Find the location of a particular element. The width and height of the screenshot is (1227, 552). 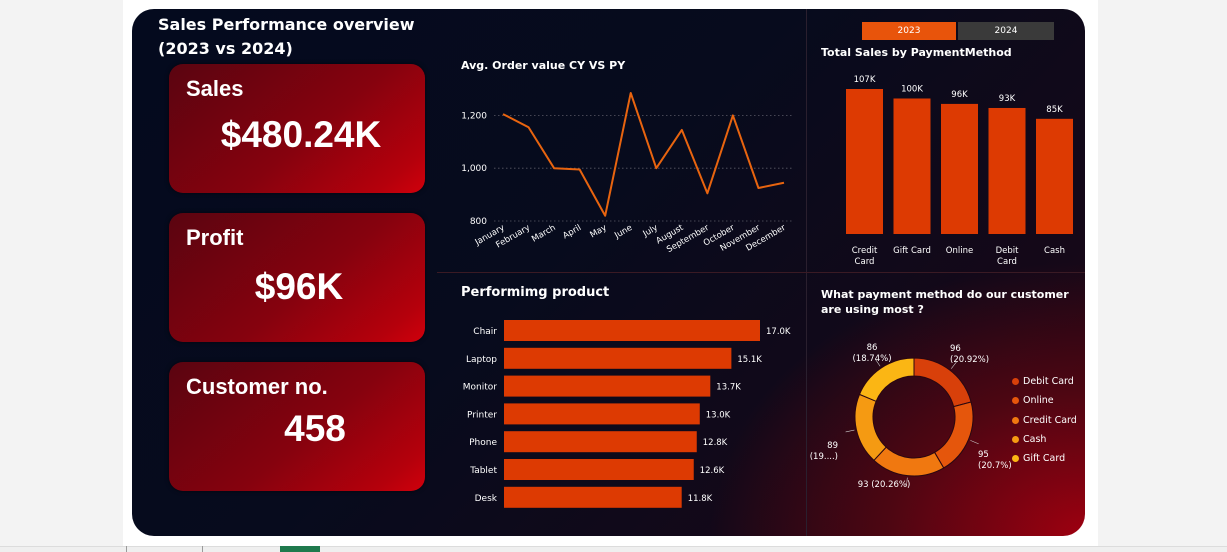

legend-label: Debit Card is located at coordinates (1048, 382).